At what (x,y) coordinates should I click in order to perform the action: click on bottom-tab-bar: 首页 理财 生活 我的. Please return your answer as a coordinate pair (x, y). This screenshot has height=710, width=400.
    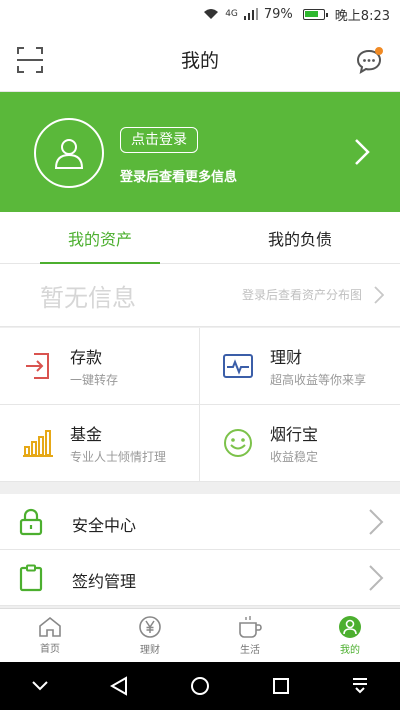
    Looking at the image, I should click on (200, 635).